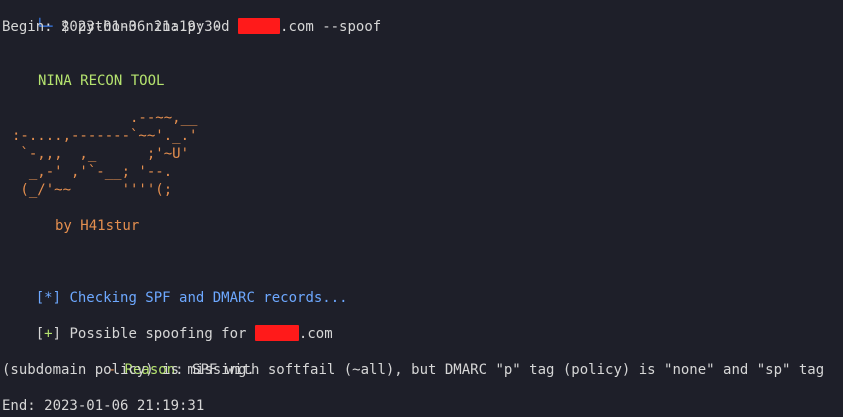  What do you see at coordinates (331, 27) in the screenshot?
I see `command-text-end: .com --spoof` at bounding box center [331, 27].